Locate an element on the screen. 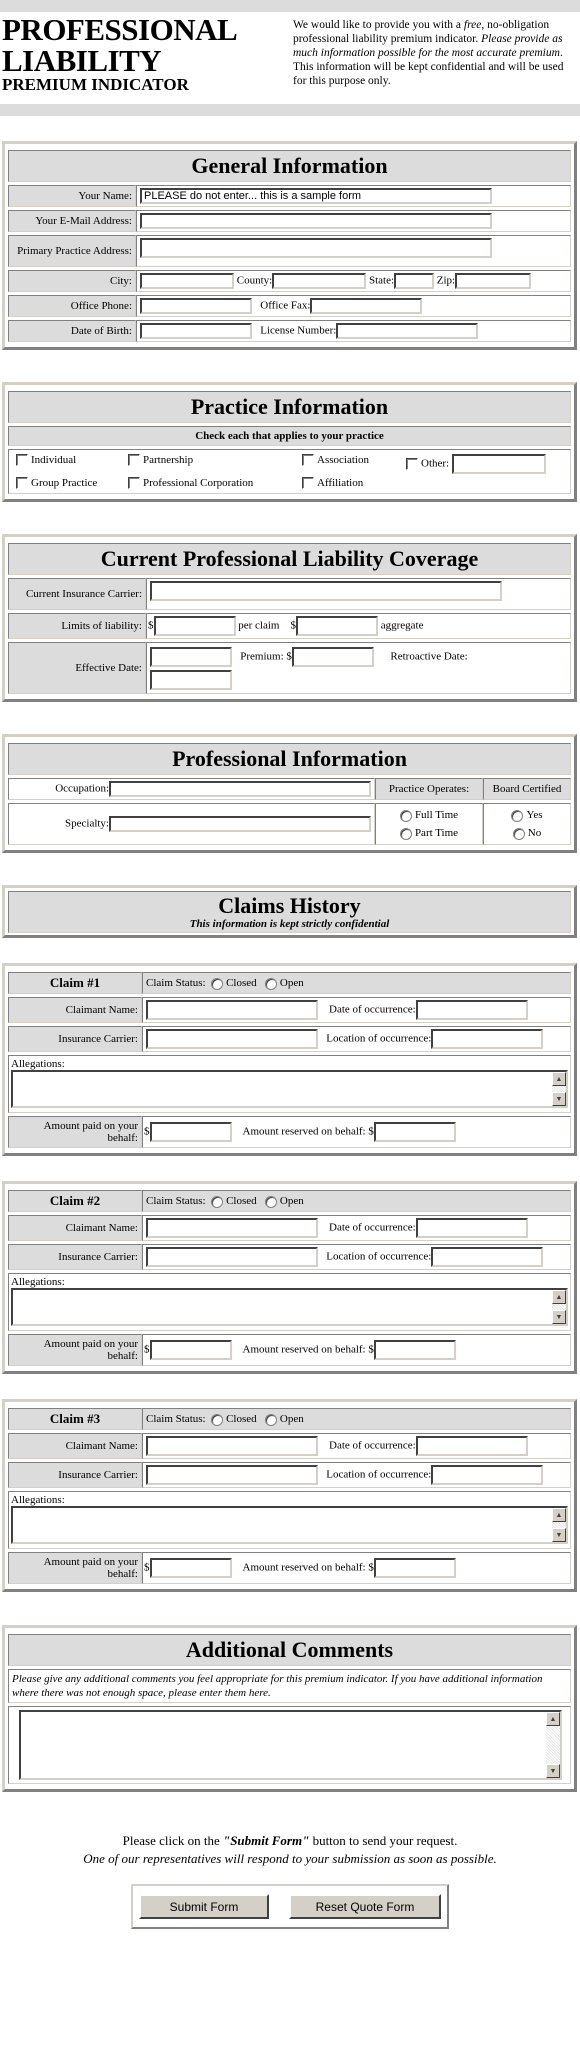  additional-comments-title: Additional Comments is located at coordinates (289, 1650).